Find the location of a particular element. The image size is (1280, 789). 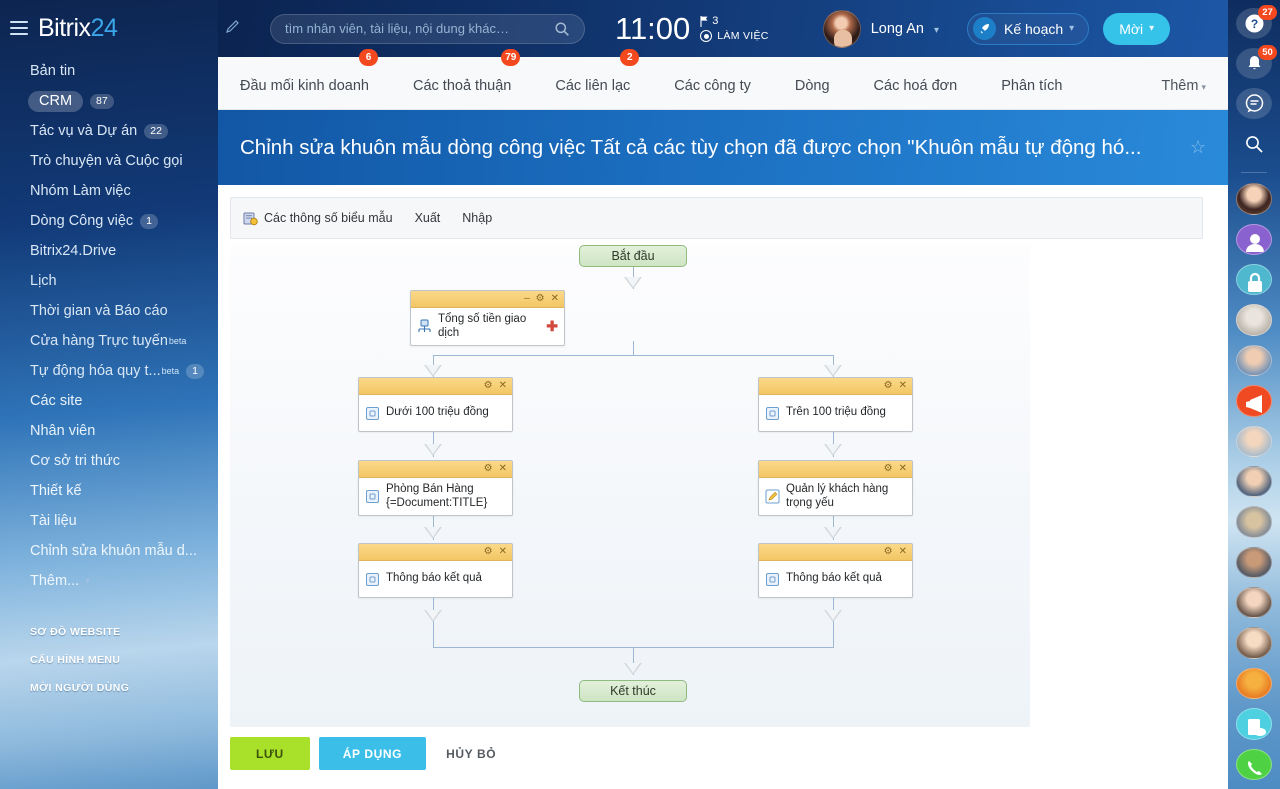

status-row: LÀM VIỆC is located at coordinates (734, 36).